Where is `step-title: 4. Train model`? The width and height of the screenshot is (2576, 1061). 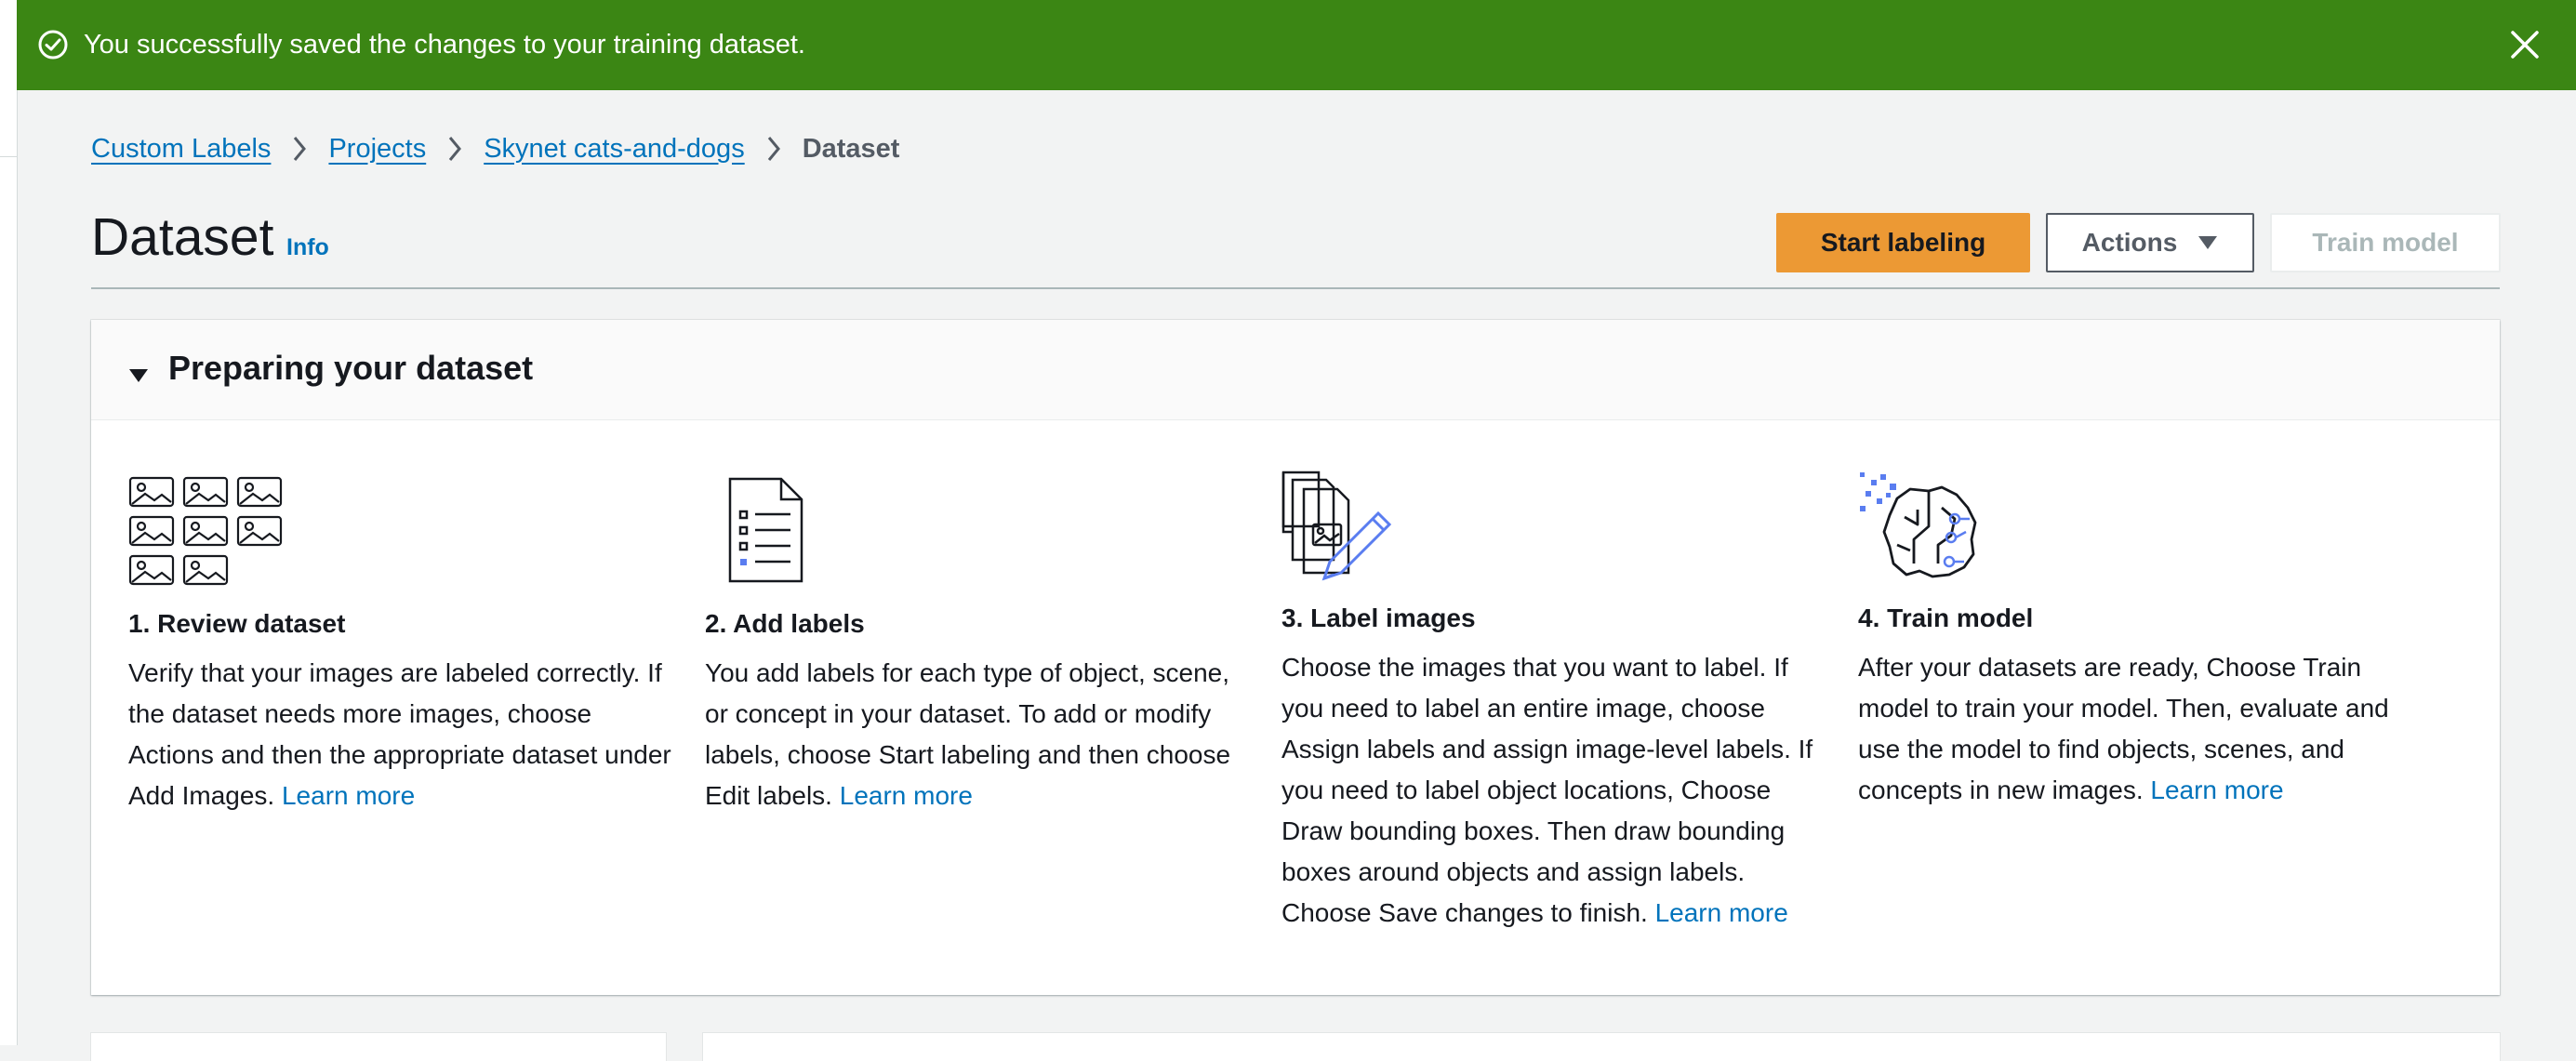
step-title: 4. Train model is located at coordinates (1946, 618).